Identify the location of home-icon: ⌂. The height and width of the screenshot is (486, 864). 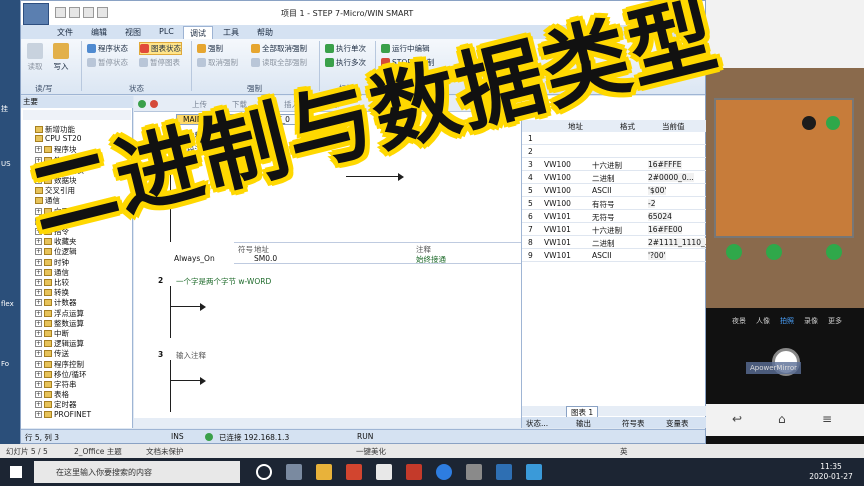
(782, 419).